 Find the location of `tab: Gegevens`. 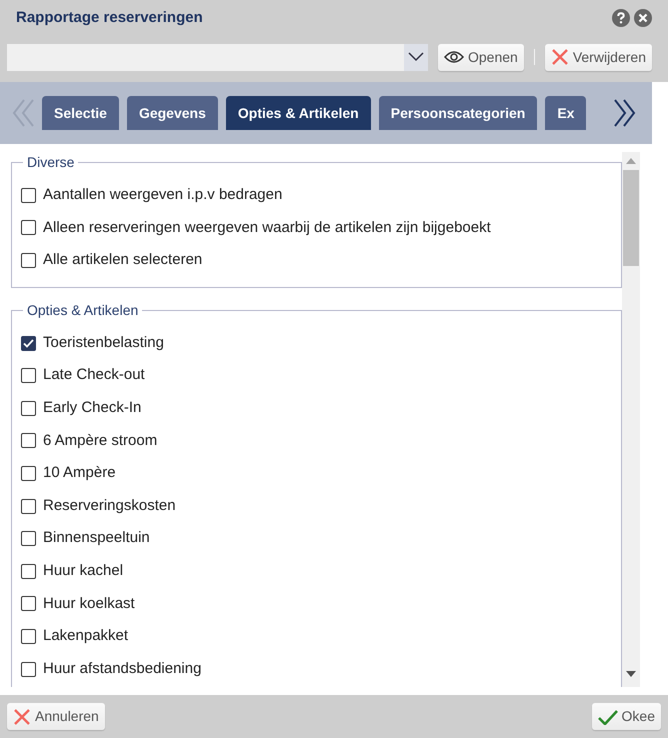

tab: Gegevens is located at coordinates (172, 113).